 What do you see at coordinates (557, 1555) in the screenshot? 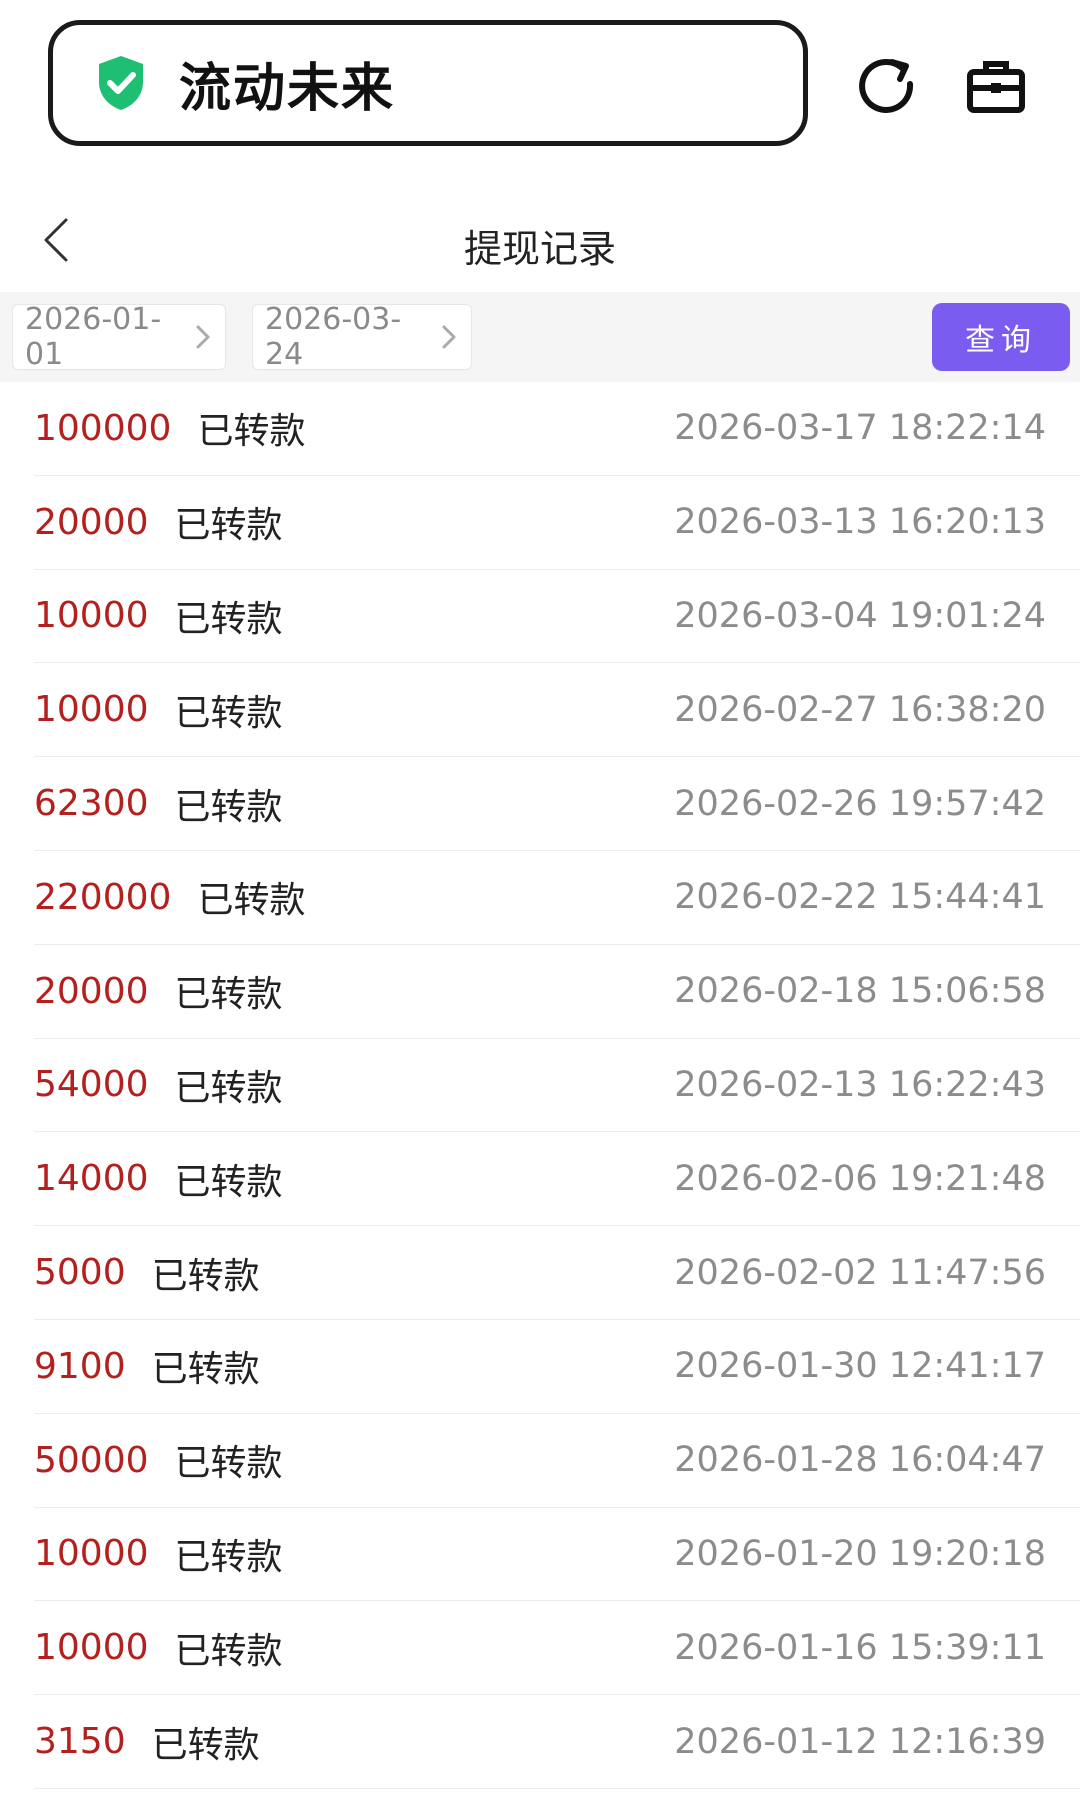
I see `record-row: 10000 已转款 2026-01-20 19:20:18` at bounding box center [557, 1555].